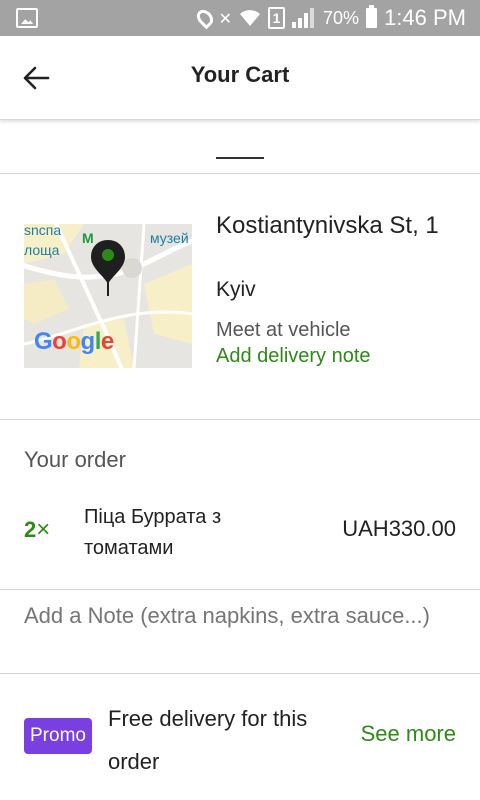  I want to click on mute-icon: ✕, so click(225, 18).